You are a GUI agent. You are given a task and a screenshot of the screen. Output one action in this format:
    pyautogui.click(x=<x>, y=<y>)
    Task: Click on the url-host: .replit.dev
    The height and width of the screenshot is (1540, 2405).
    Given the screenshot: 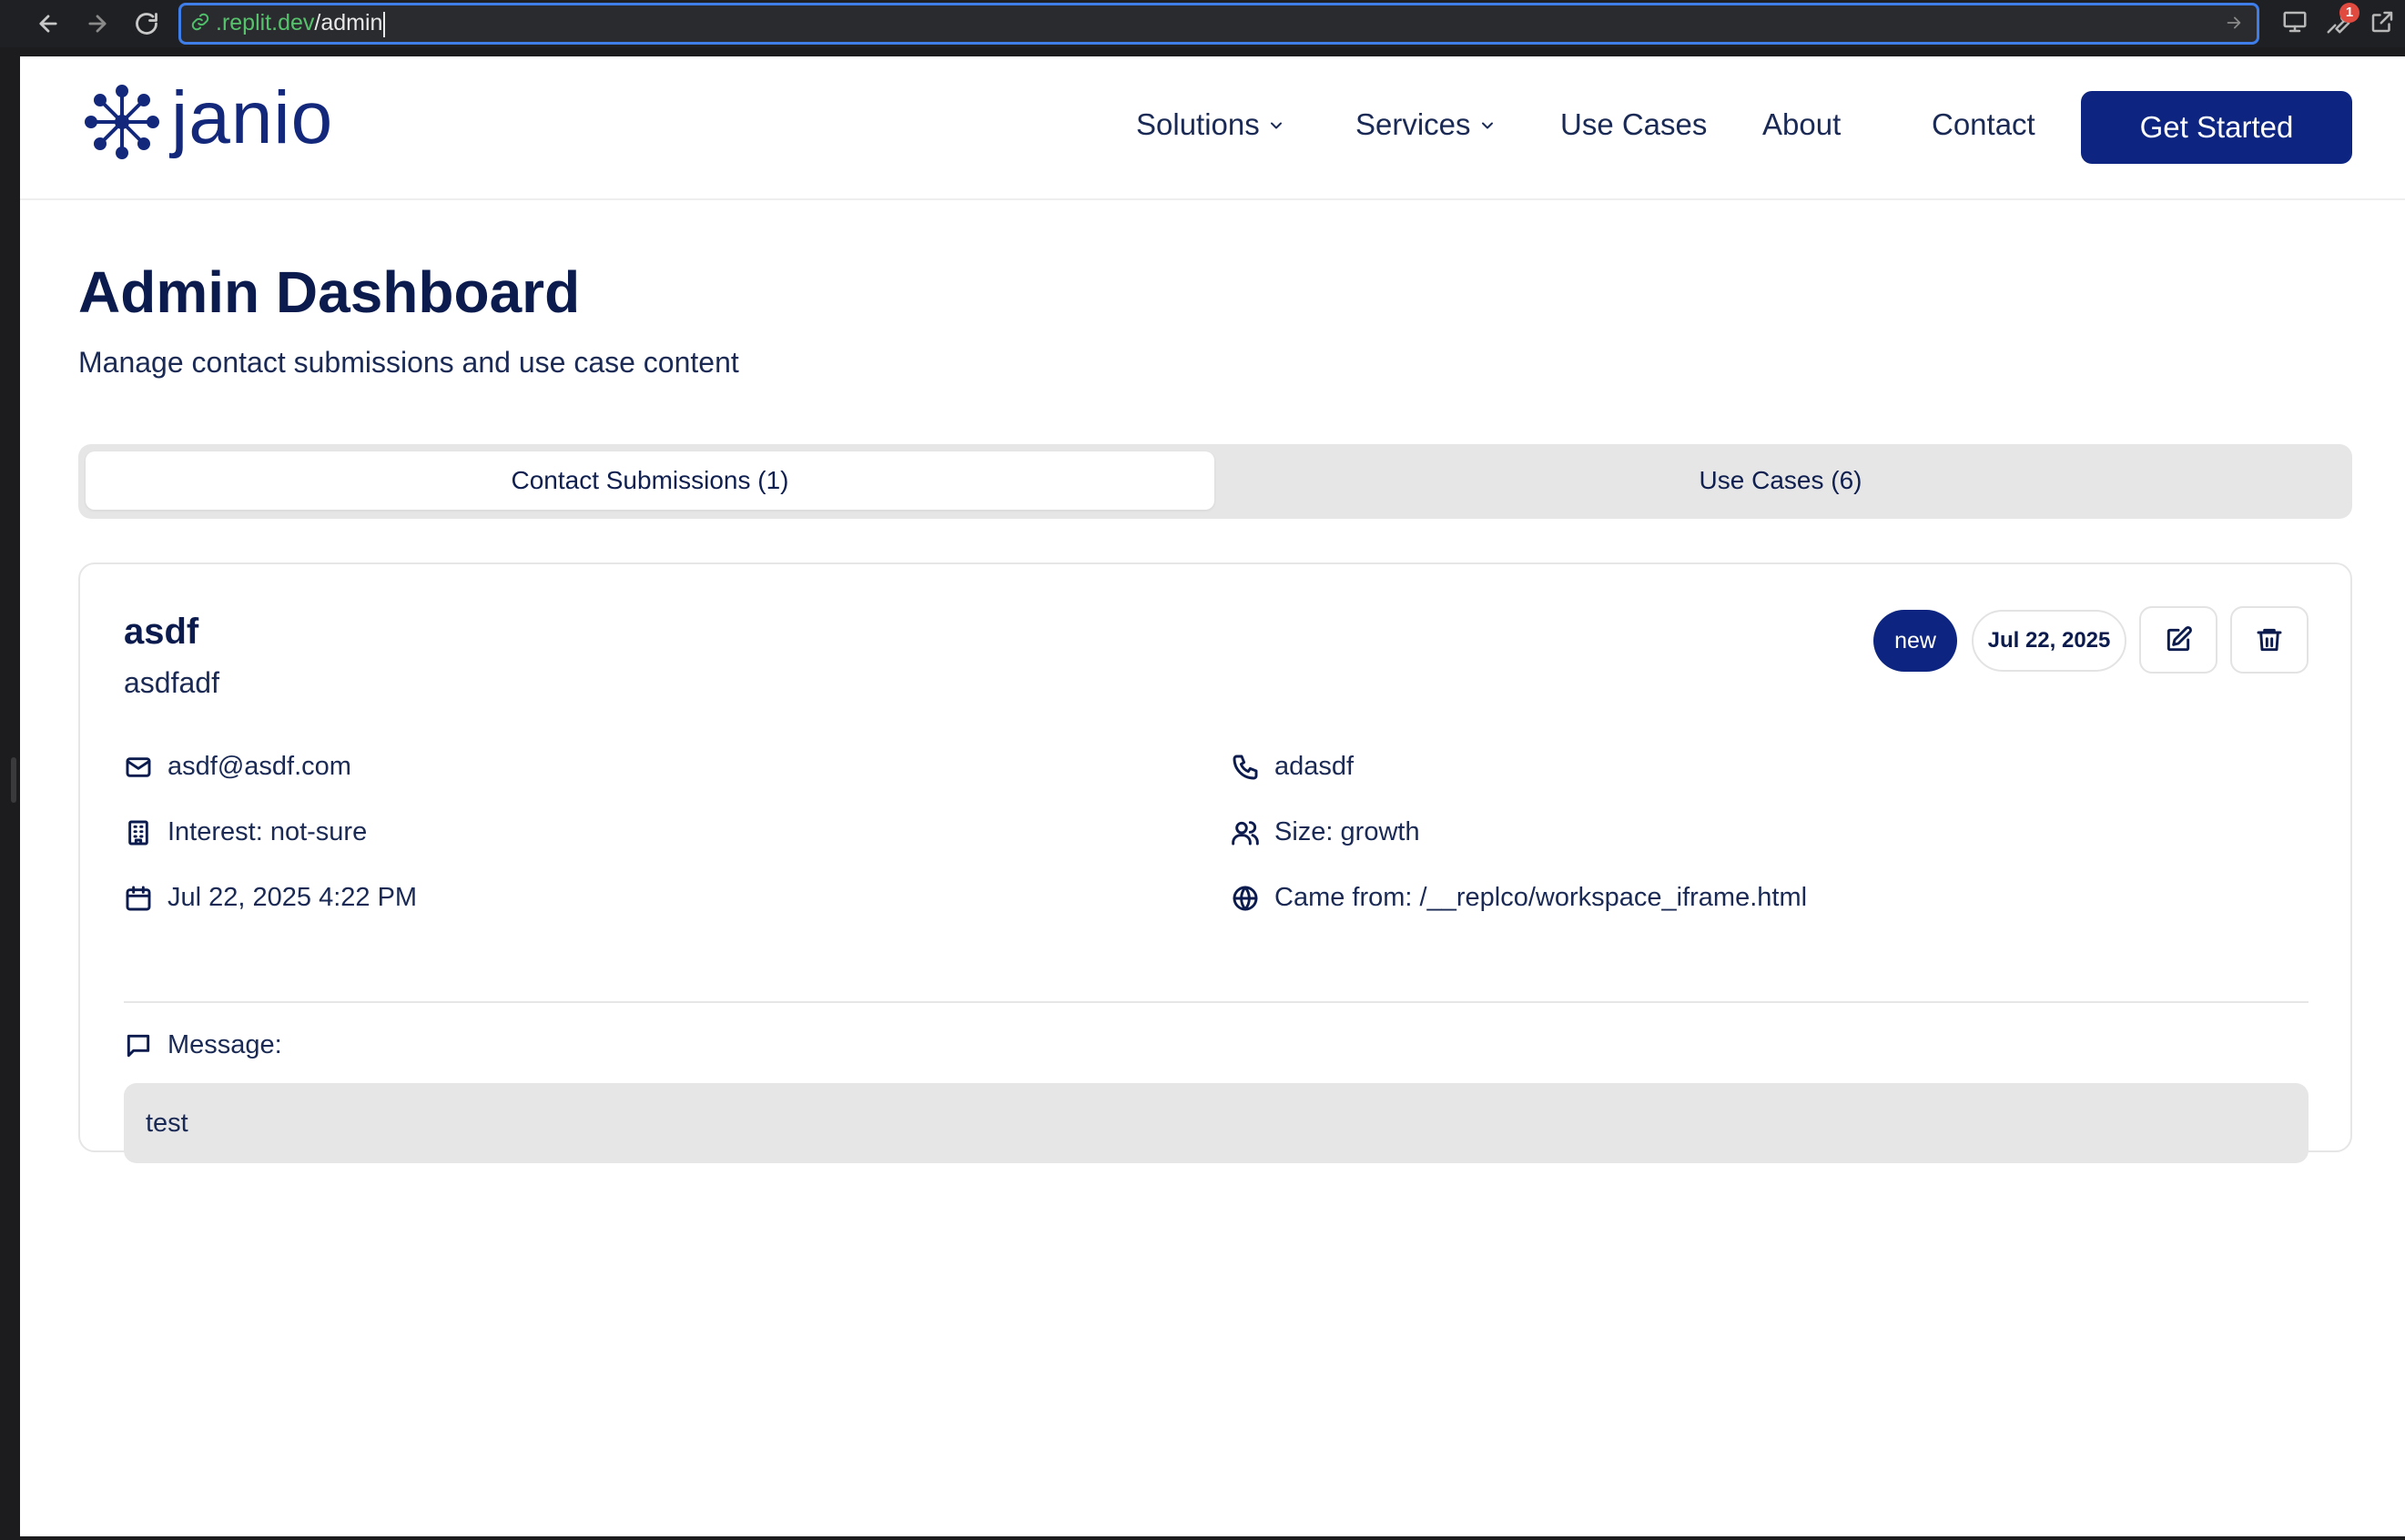 What is the action you would take?
    pyautogui.click(x=265, y=23)
    